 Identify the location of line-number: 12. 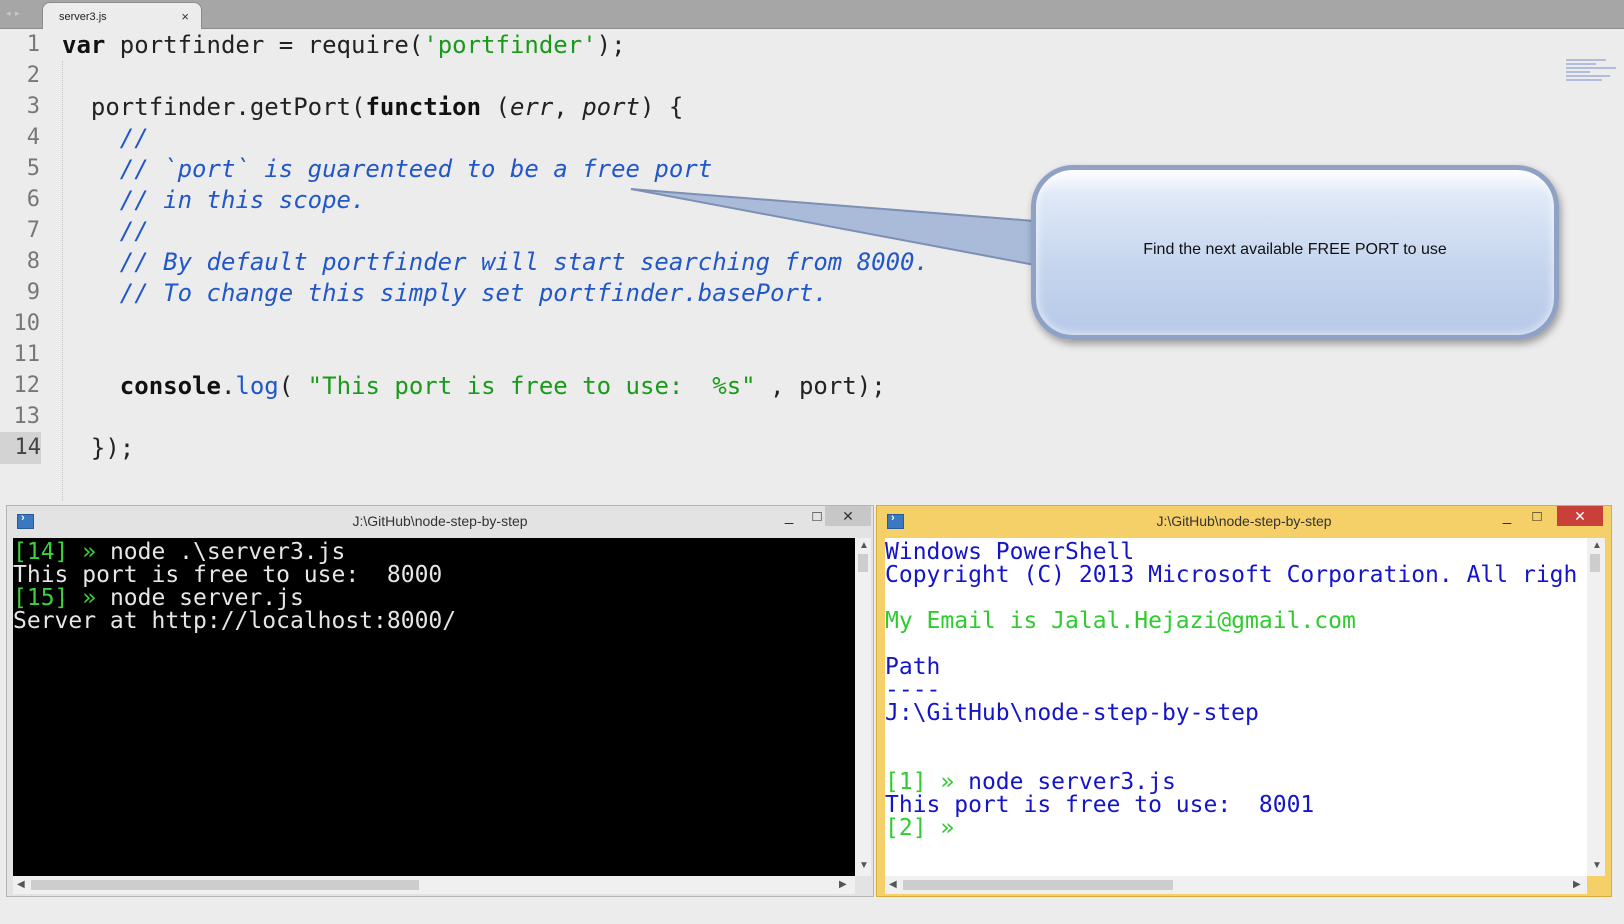
(27, 385).